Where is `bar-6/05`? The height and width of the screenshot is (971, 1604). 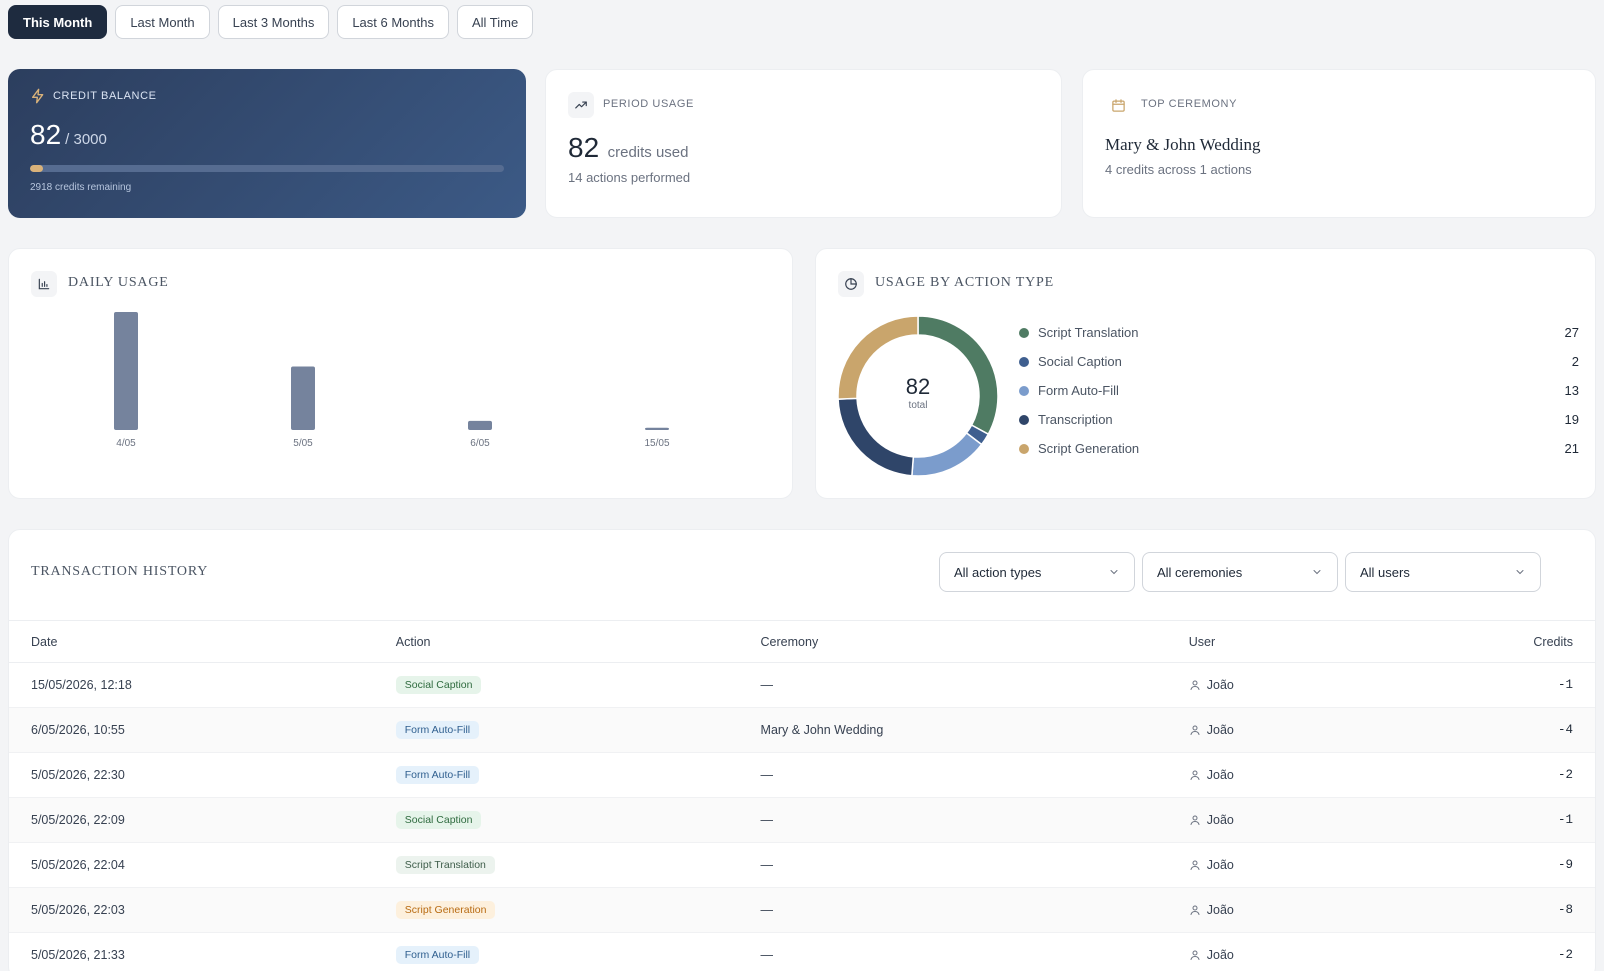
bar-6/05 is located at coordinates (480, 425).